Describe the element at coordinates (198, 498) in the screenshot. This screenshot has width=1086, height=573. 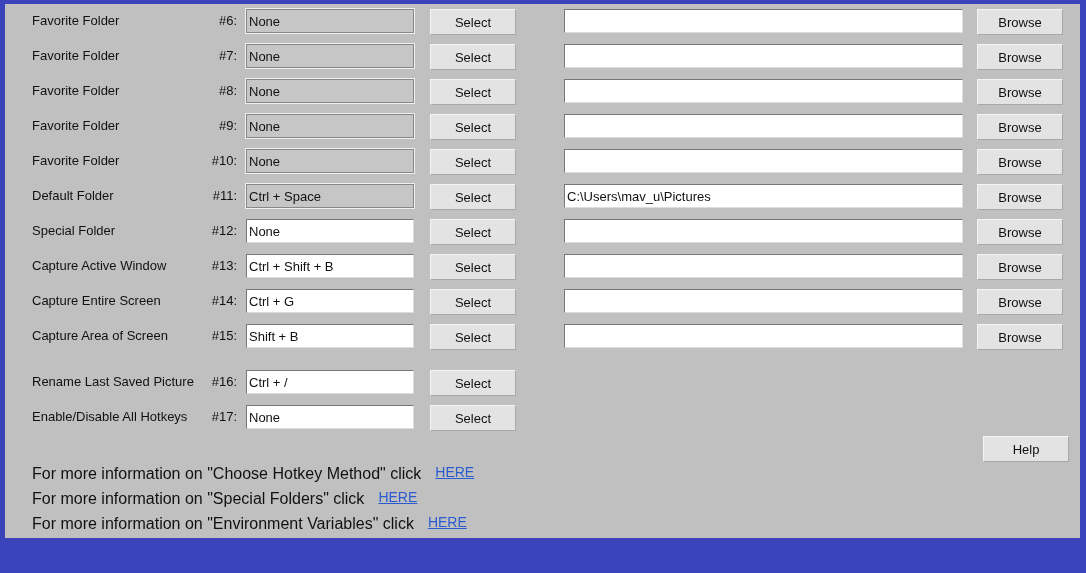
I see `info-text: For more information on "Special Folders" click` at that location.